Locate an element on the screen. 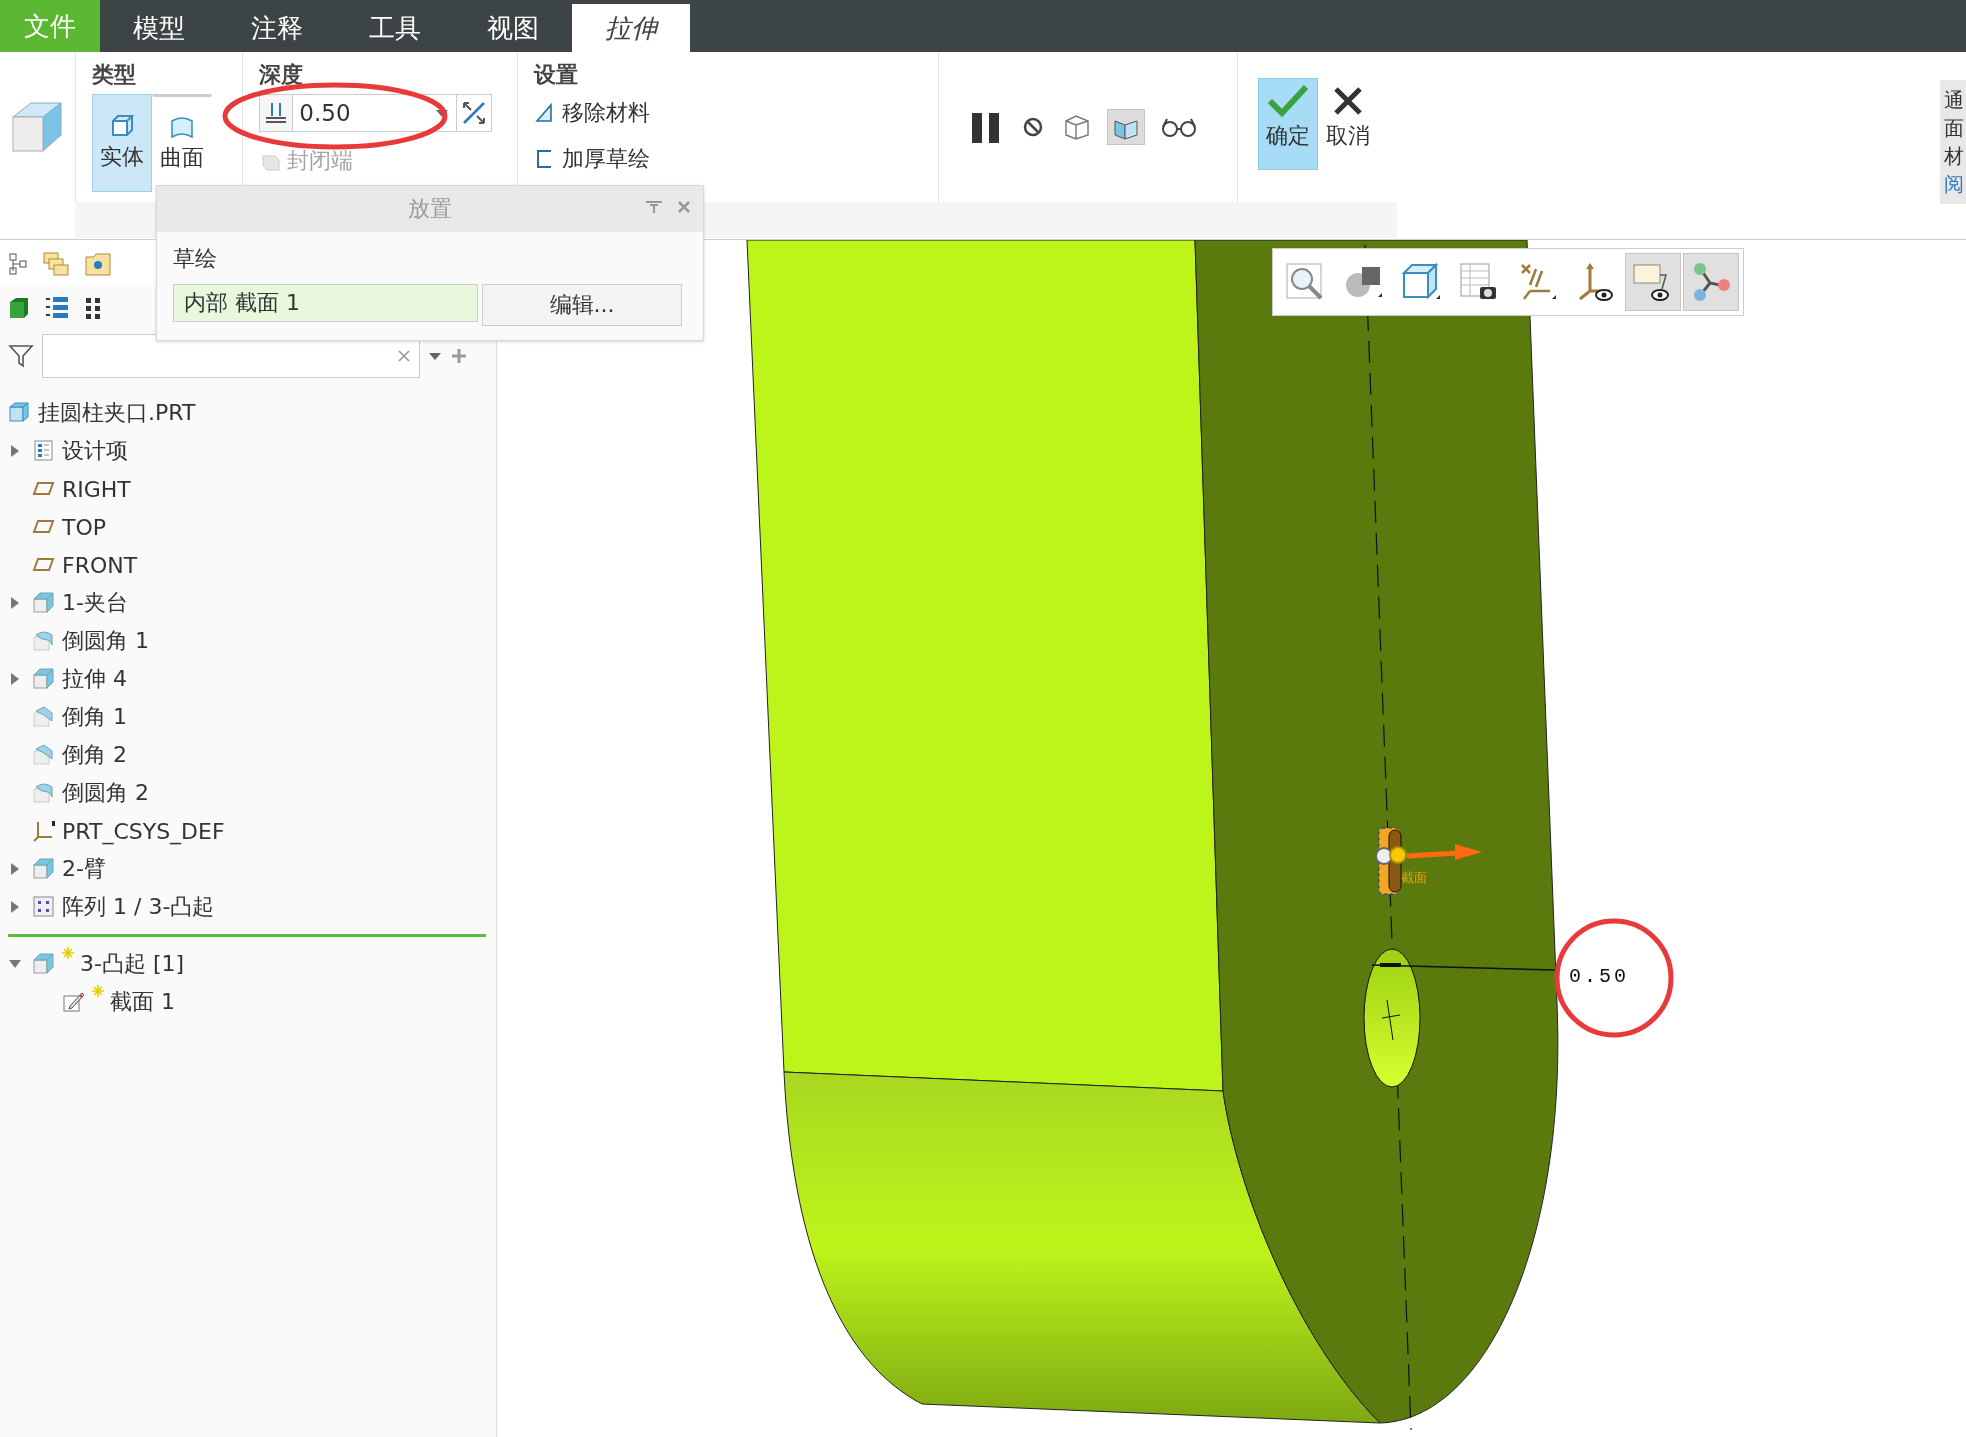  tree-structure-icon is located at coordinates (18, 264).